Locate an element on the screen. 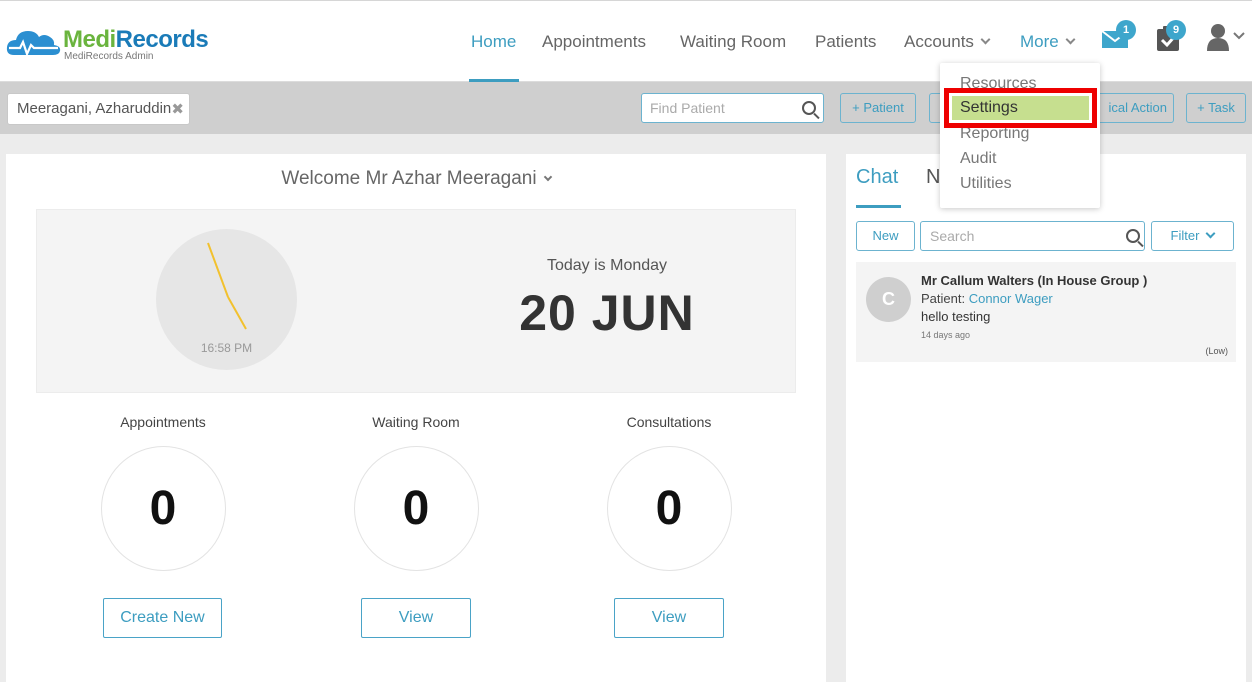  messages-button: 1 is located at coordinates (1118, 39).